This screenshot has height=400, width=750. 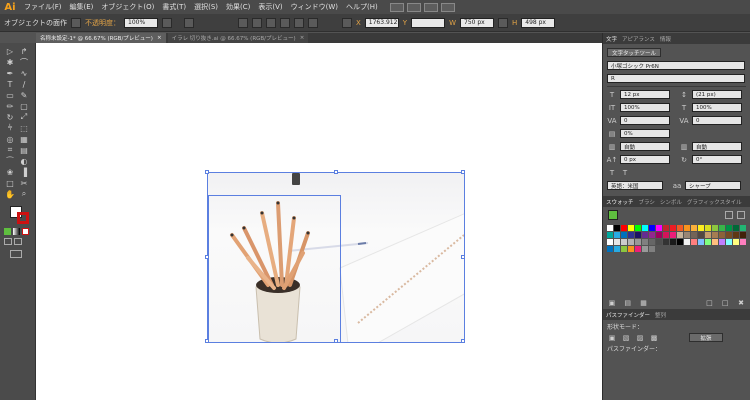 What do you see at coordinates (10, 73) in the screenshot?
I see `pen-tool-icon: ✒` at bounding box center [10, 73].